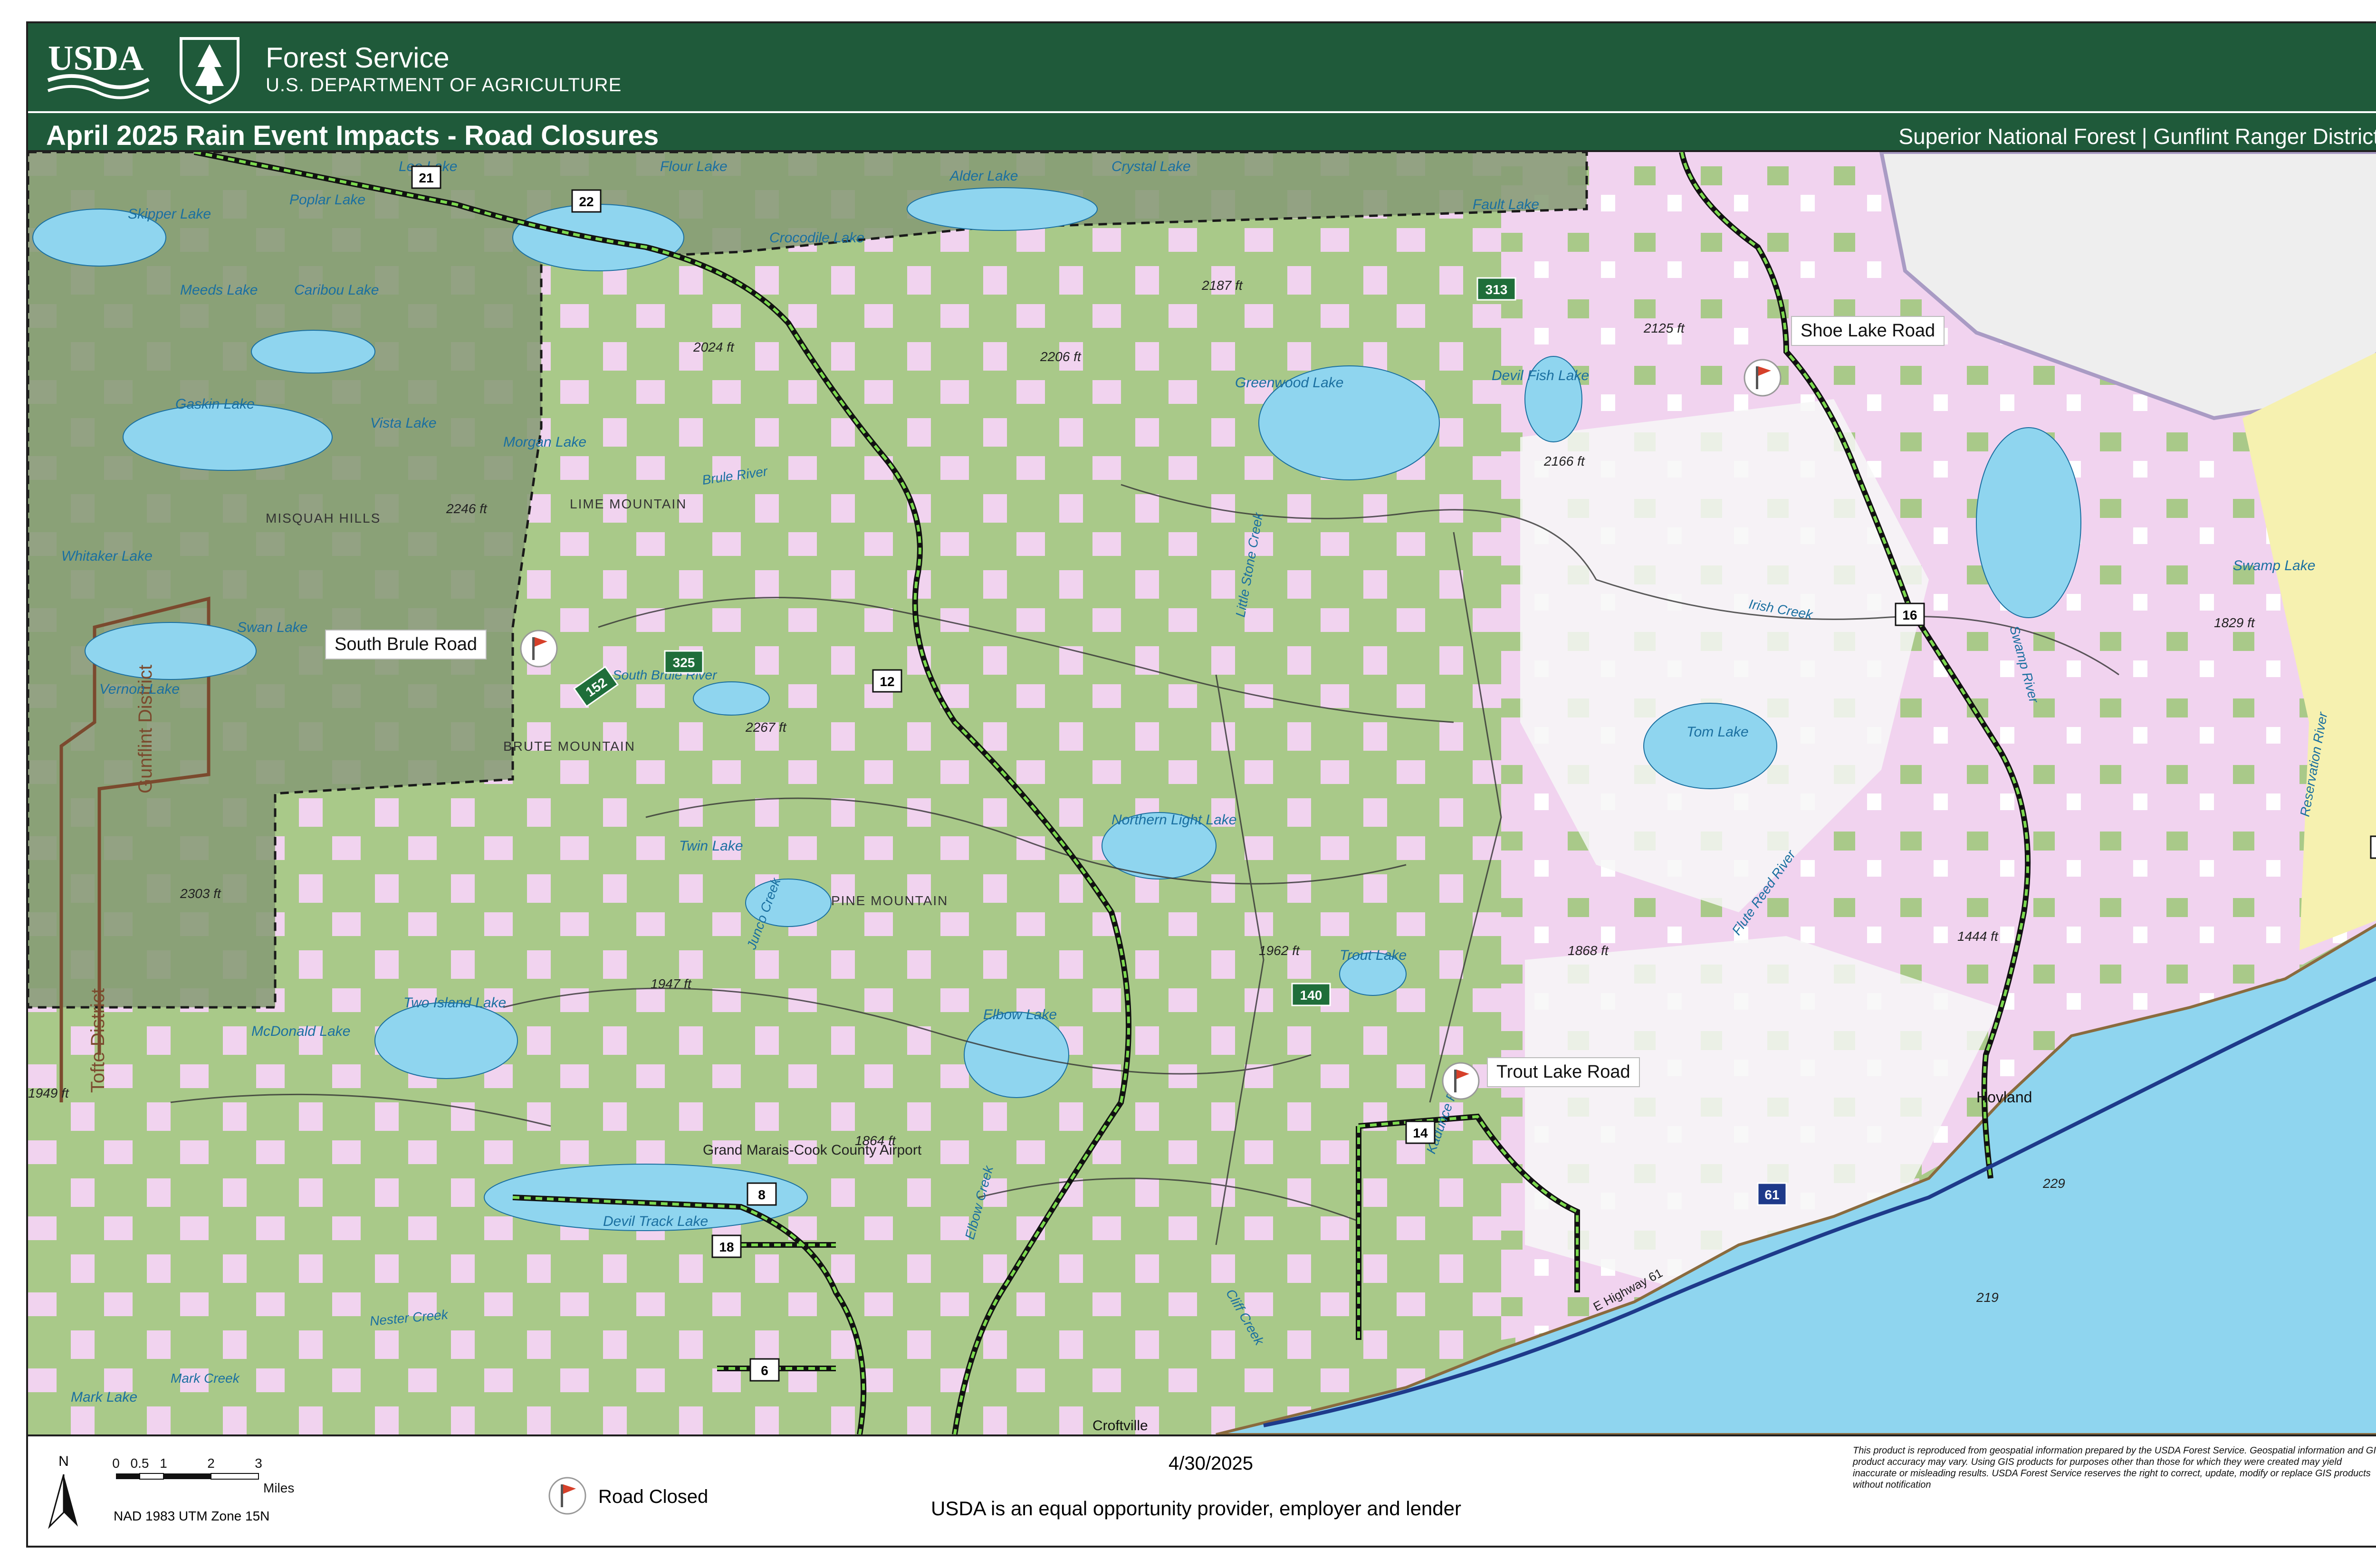 This screenshot has width=2376, height=1568. Describe the element at coordinates (454, 1003) in the screenshot. I see `lake-label: Two Island Lake` at that location.